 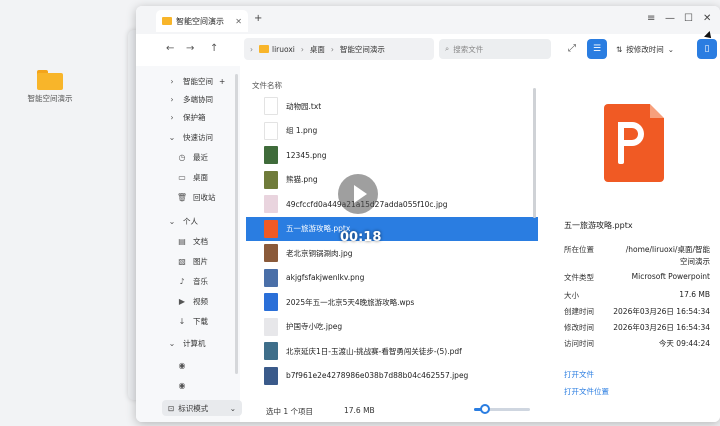 I want to click on detail-row: 文件类型 Microsoft Powerpoint, so click(x=637, y=277).